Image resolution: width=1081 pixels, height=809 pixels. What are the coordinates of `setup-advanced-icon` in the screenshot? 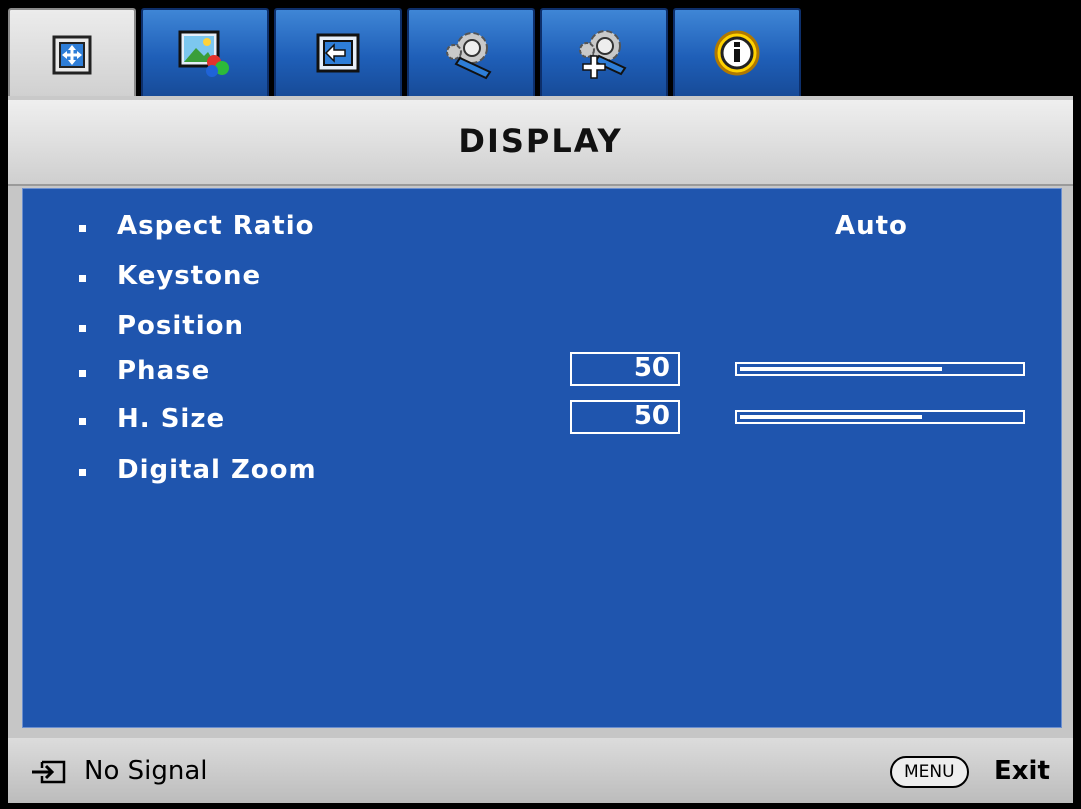 It's located at (604, 53).